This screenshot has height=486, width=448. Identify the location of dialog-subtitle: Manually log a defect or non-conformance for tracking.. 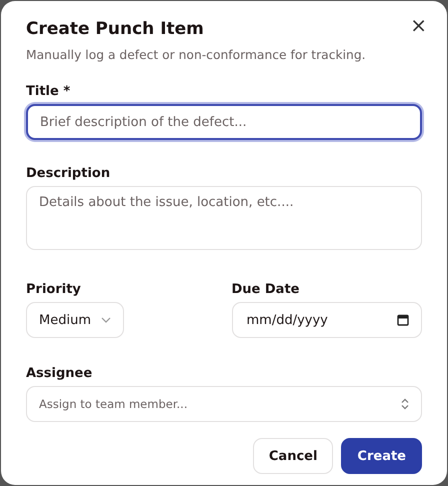
(196, 55).